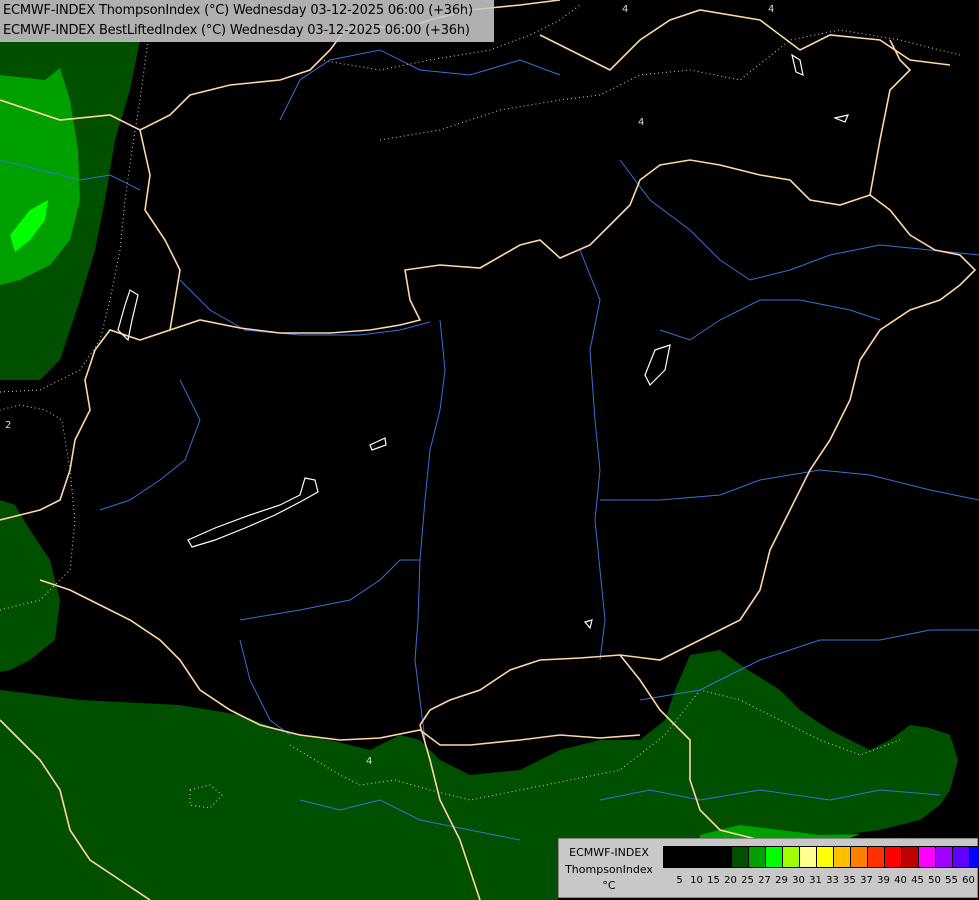 This screenshot has height=900, width=979. What do you see at coordinates (679, 880) in the screenshot?
I see `legend-tick-label: 5` at bounding box center [679, 880].